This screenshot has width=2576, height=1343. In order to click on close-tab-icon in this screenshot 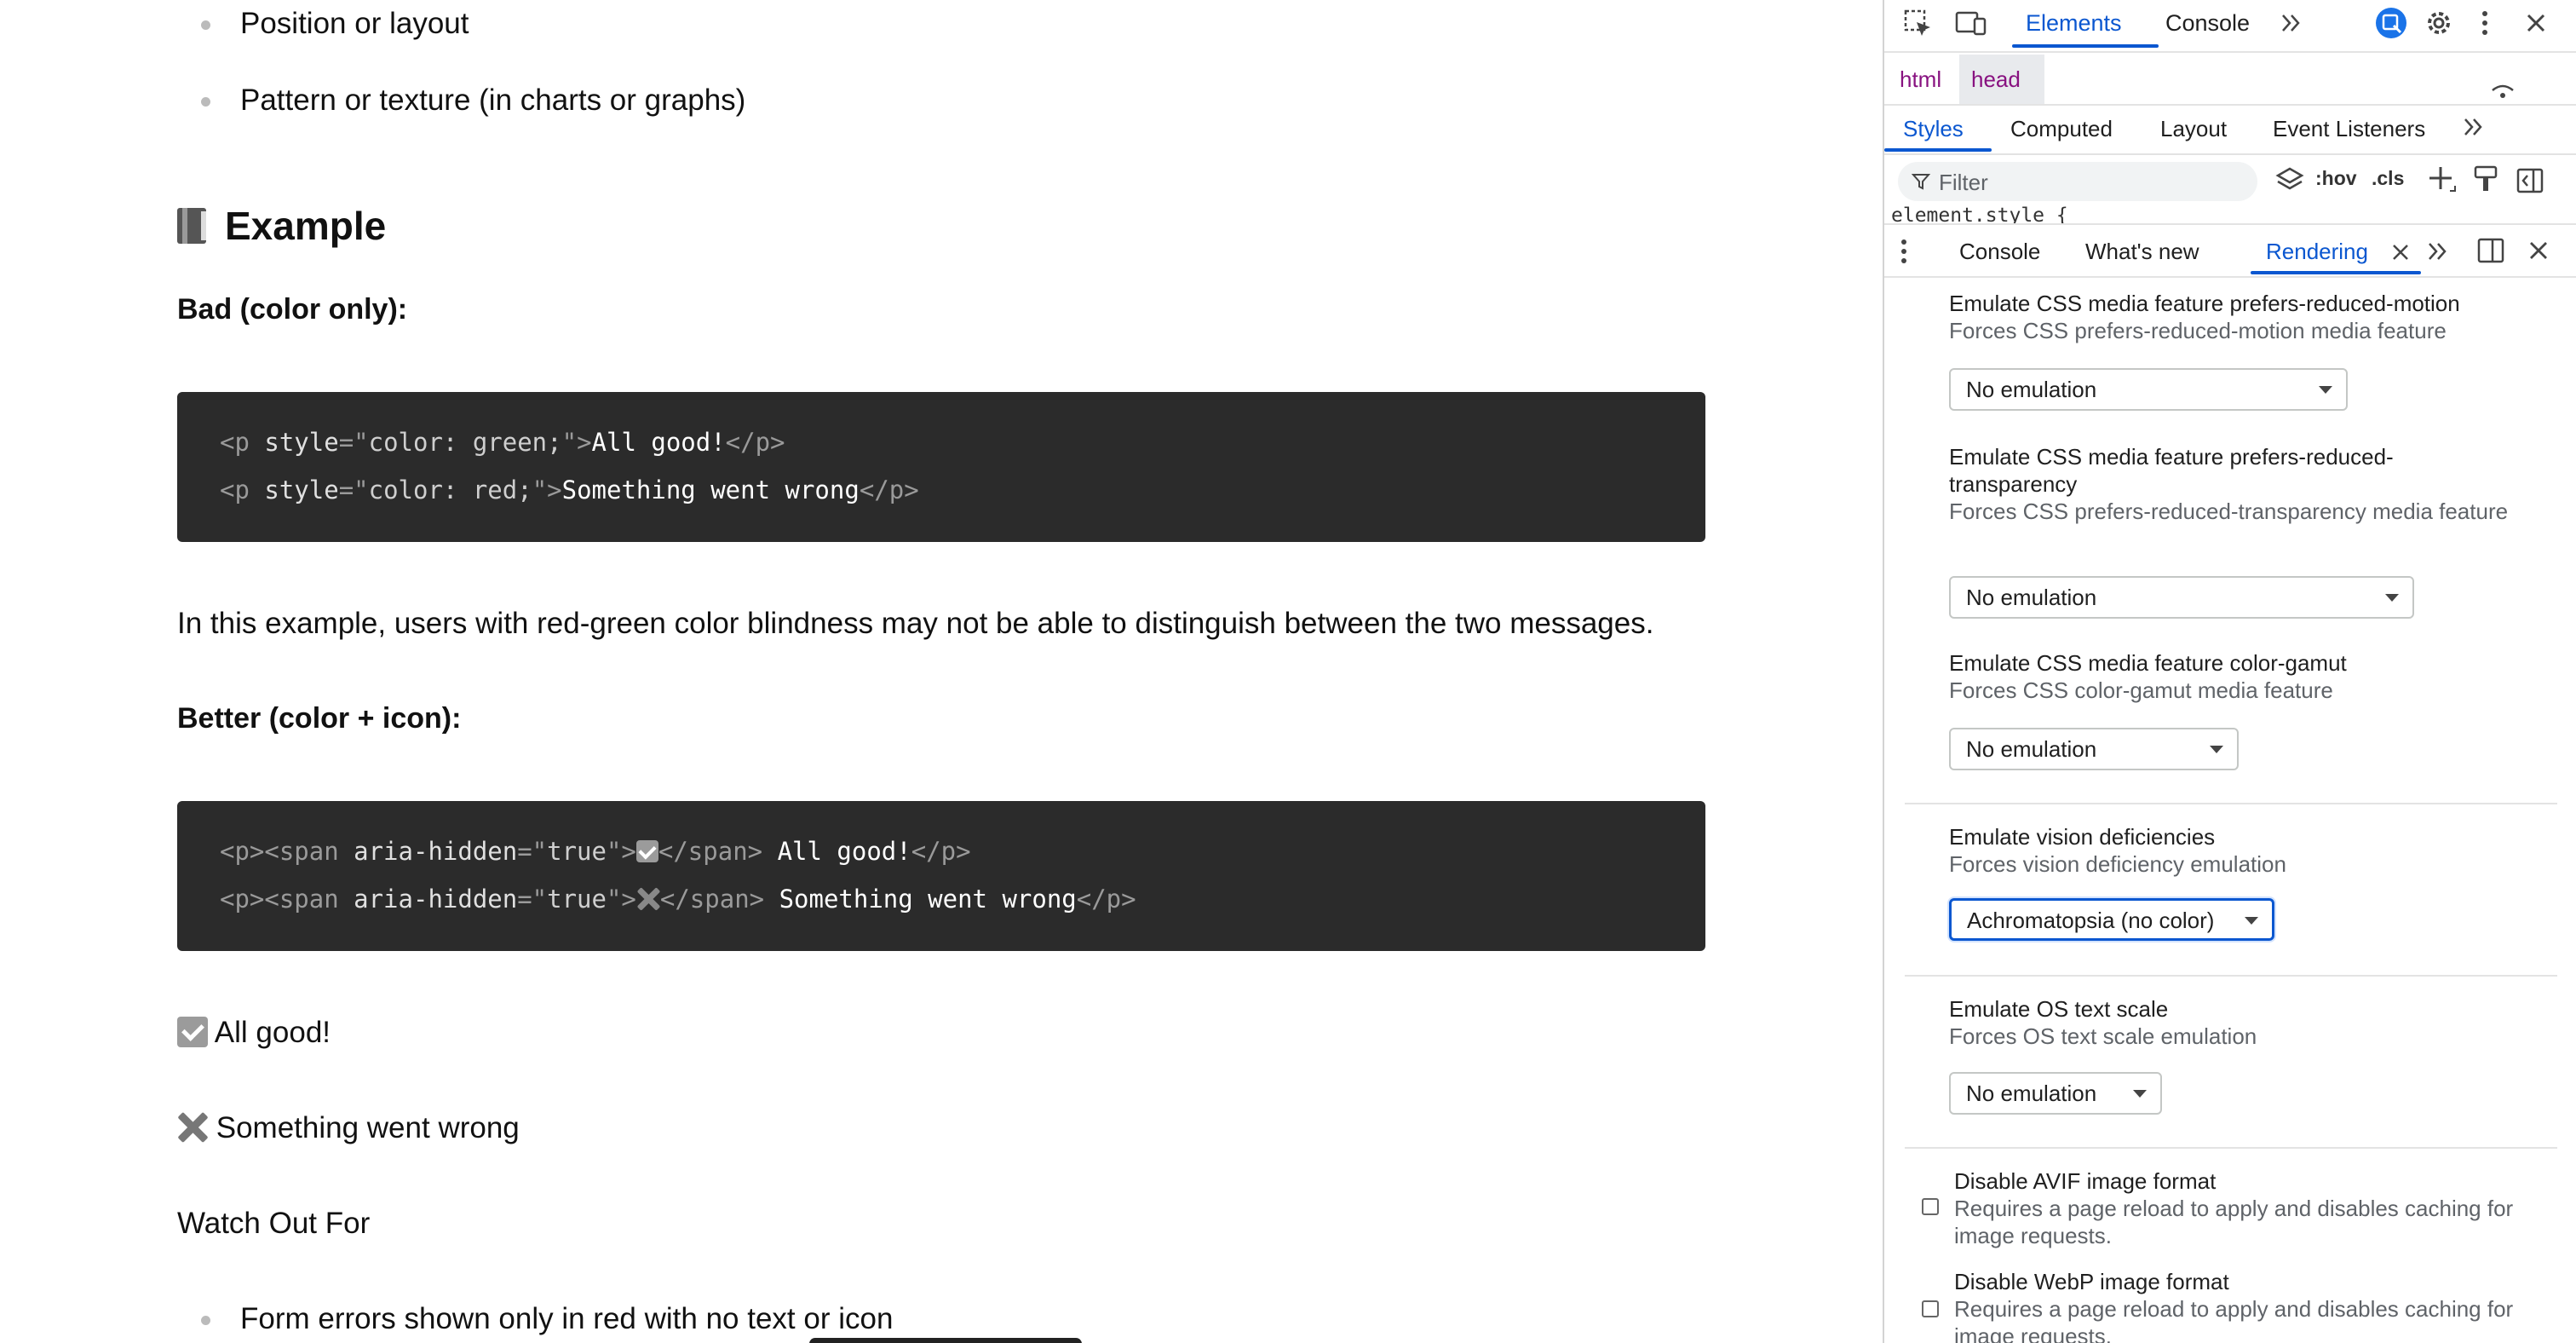, I will do `click(2401, 252)`.